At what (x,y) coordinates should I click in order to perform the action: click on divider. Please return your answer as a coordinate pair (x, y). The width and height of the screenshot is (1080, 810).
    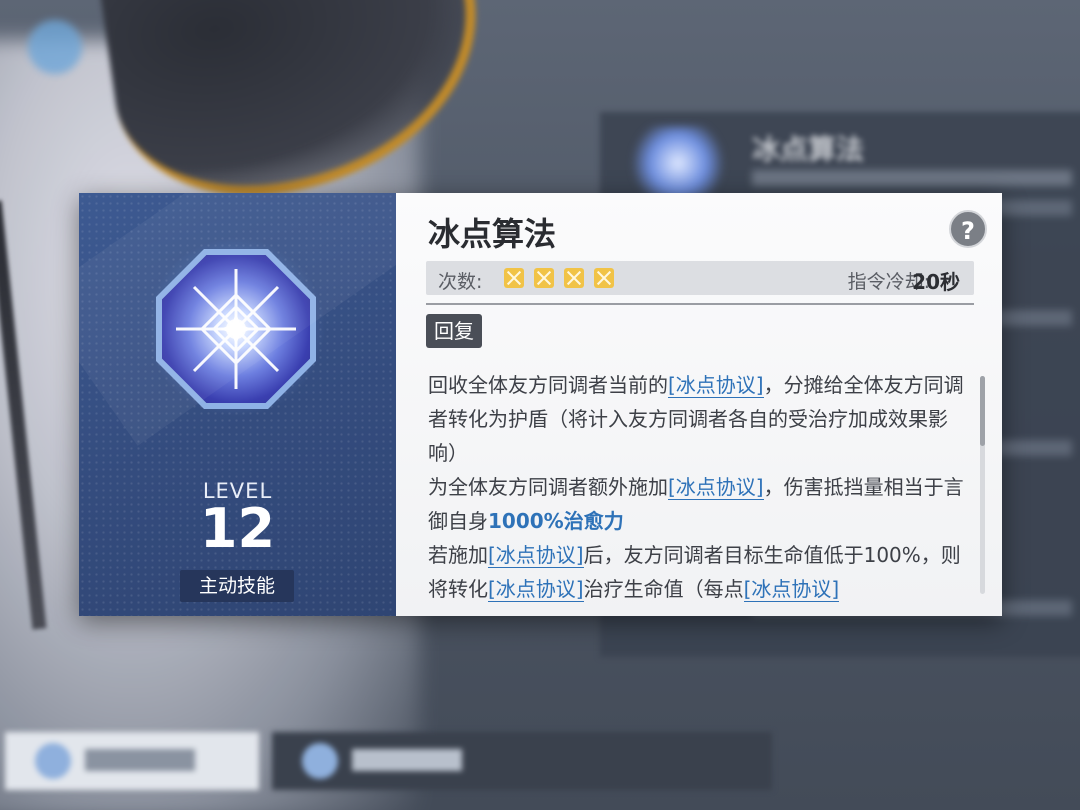
    Looking at the image, I should click on (700, 304).